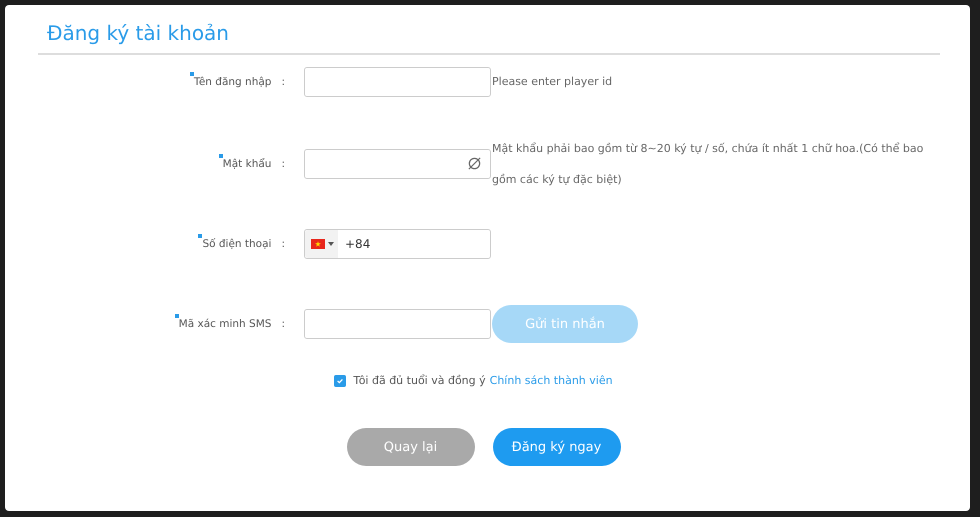 The width and height of the screenshot is (980, 517). Describe the element at coordinates (474, 163) in the screenshot. I see `eye-off-icon` at that location.